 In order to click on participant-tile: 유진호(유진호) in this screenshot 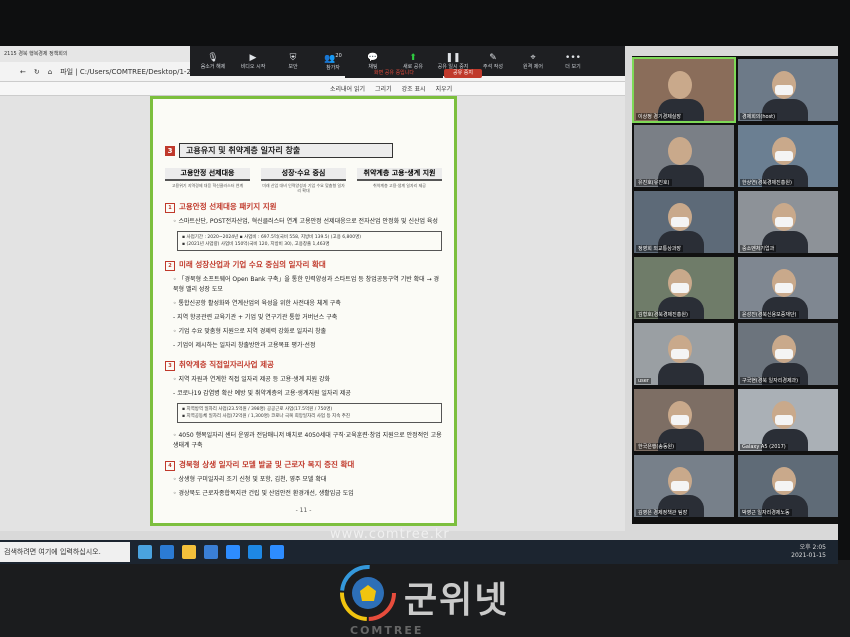, I will do `click(684, 156)`.